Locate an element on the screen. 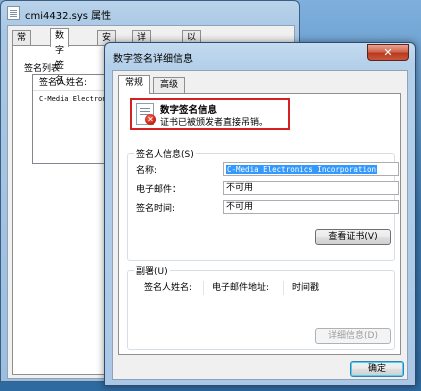  name-field: C-Media Electronics Incorporation is located at coordinates (311, 169).